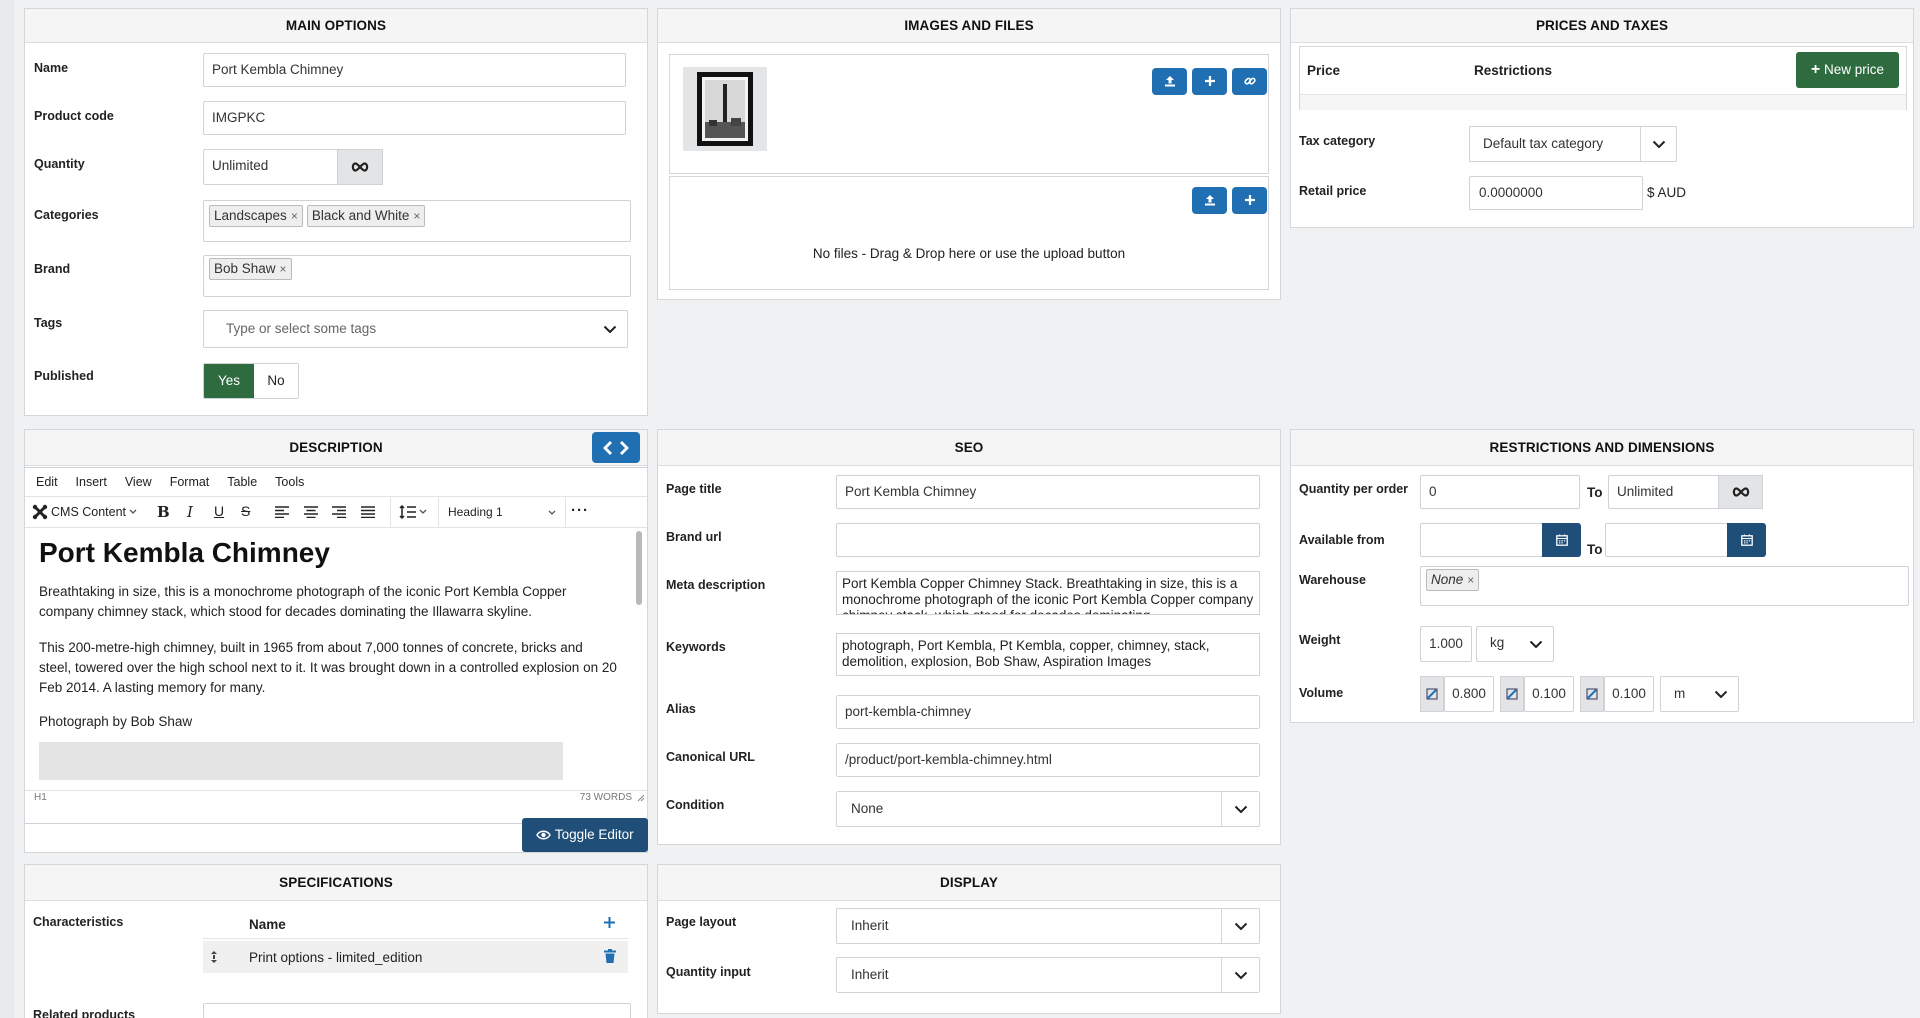  Describe the element at coordinates (1048, 760) in the screenshot. I see `canonical-url-input: /product/port-kembla-chimney.html` at that location.